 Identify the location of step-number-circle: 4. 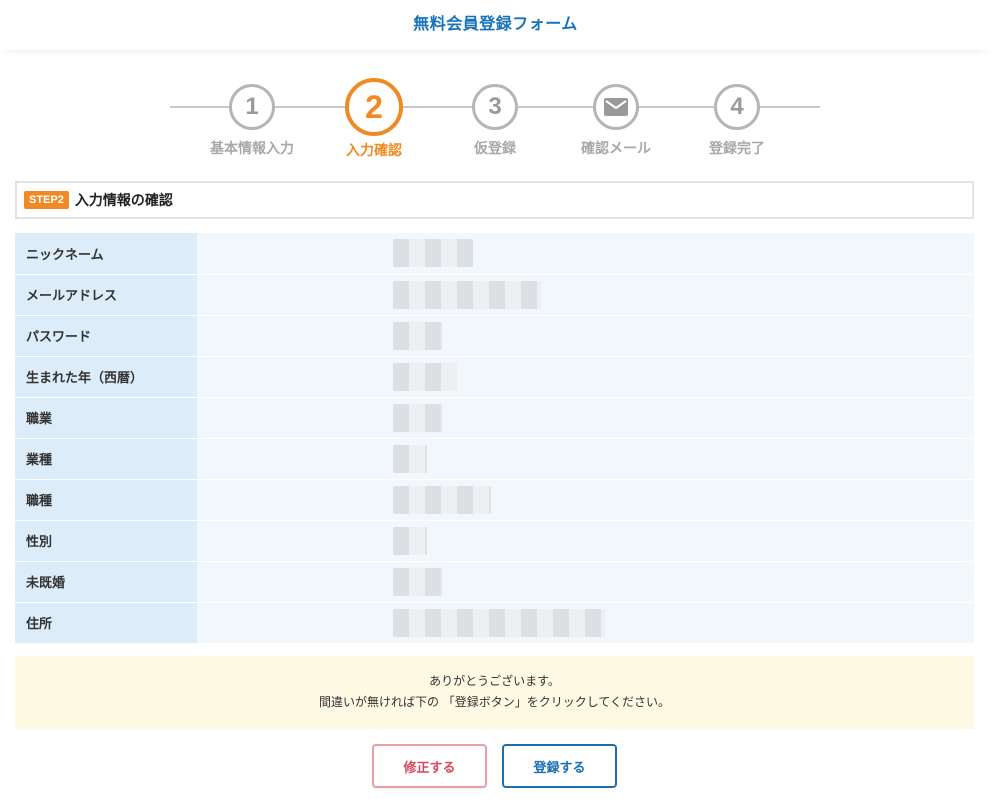
(737, 107).